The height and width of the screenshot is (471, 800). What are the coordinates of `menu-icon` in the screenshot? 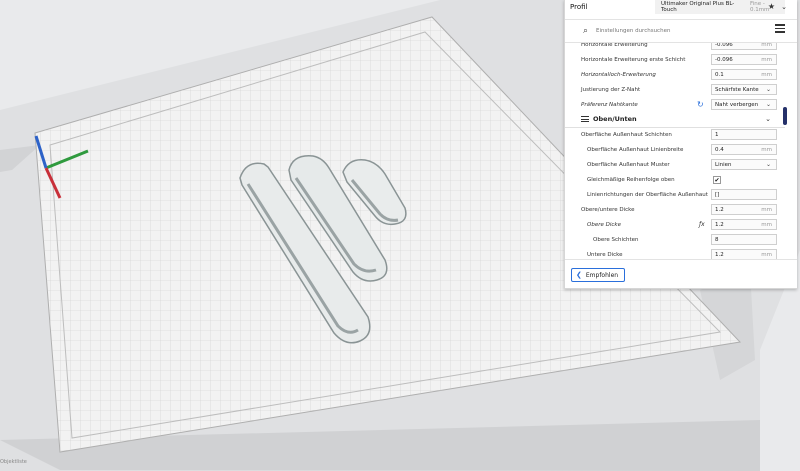 It's located at (780, 28).